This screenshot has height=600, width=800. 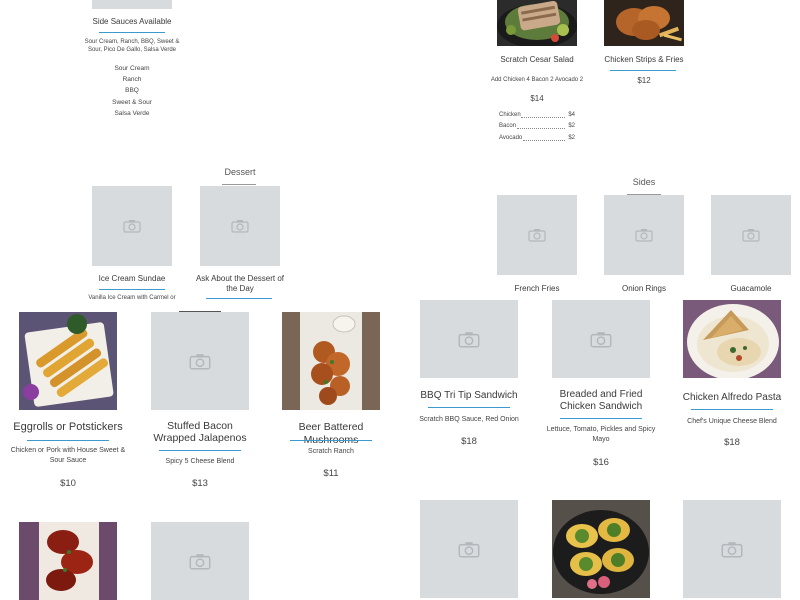 What do you see at coordinates (601, 434) in the screenshot?
I see `main-desc: Lettuce, Tomato, Pickles and Spicy Mayo` at bounding box center [601, 434].